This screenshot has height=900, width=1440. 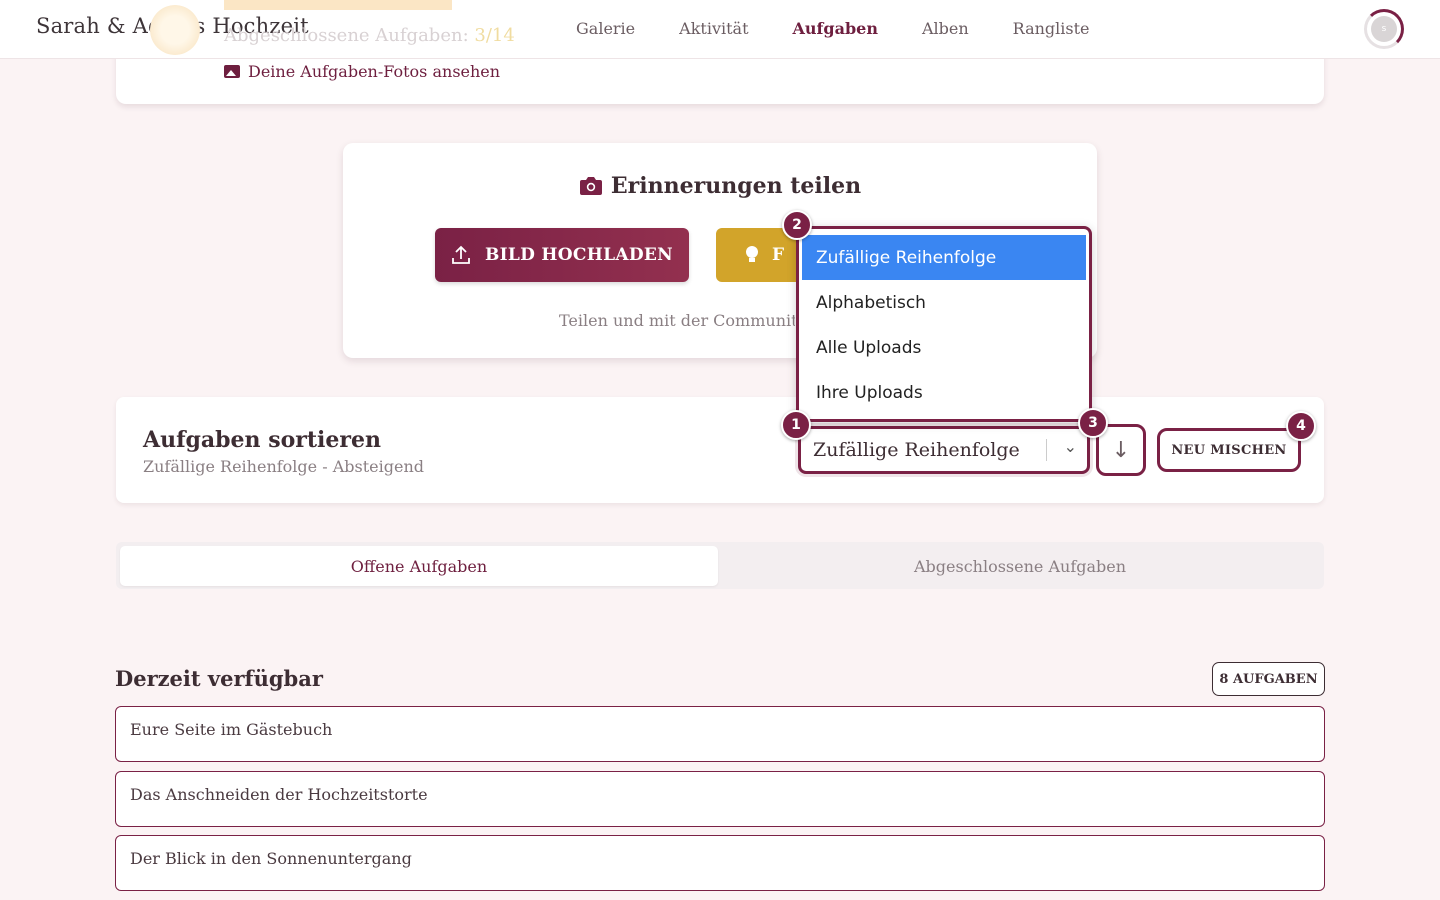 What do you see at coordinates (720, 863) in the screenshot?
I see `task-item: Der Blick in den Sonnenuntergang` at bounding box center [720, 863].